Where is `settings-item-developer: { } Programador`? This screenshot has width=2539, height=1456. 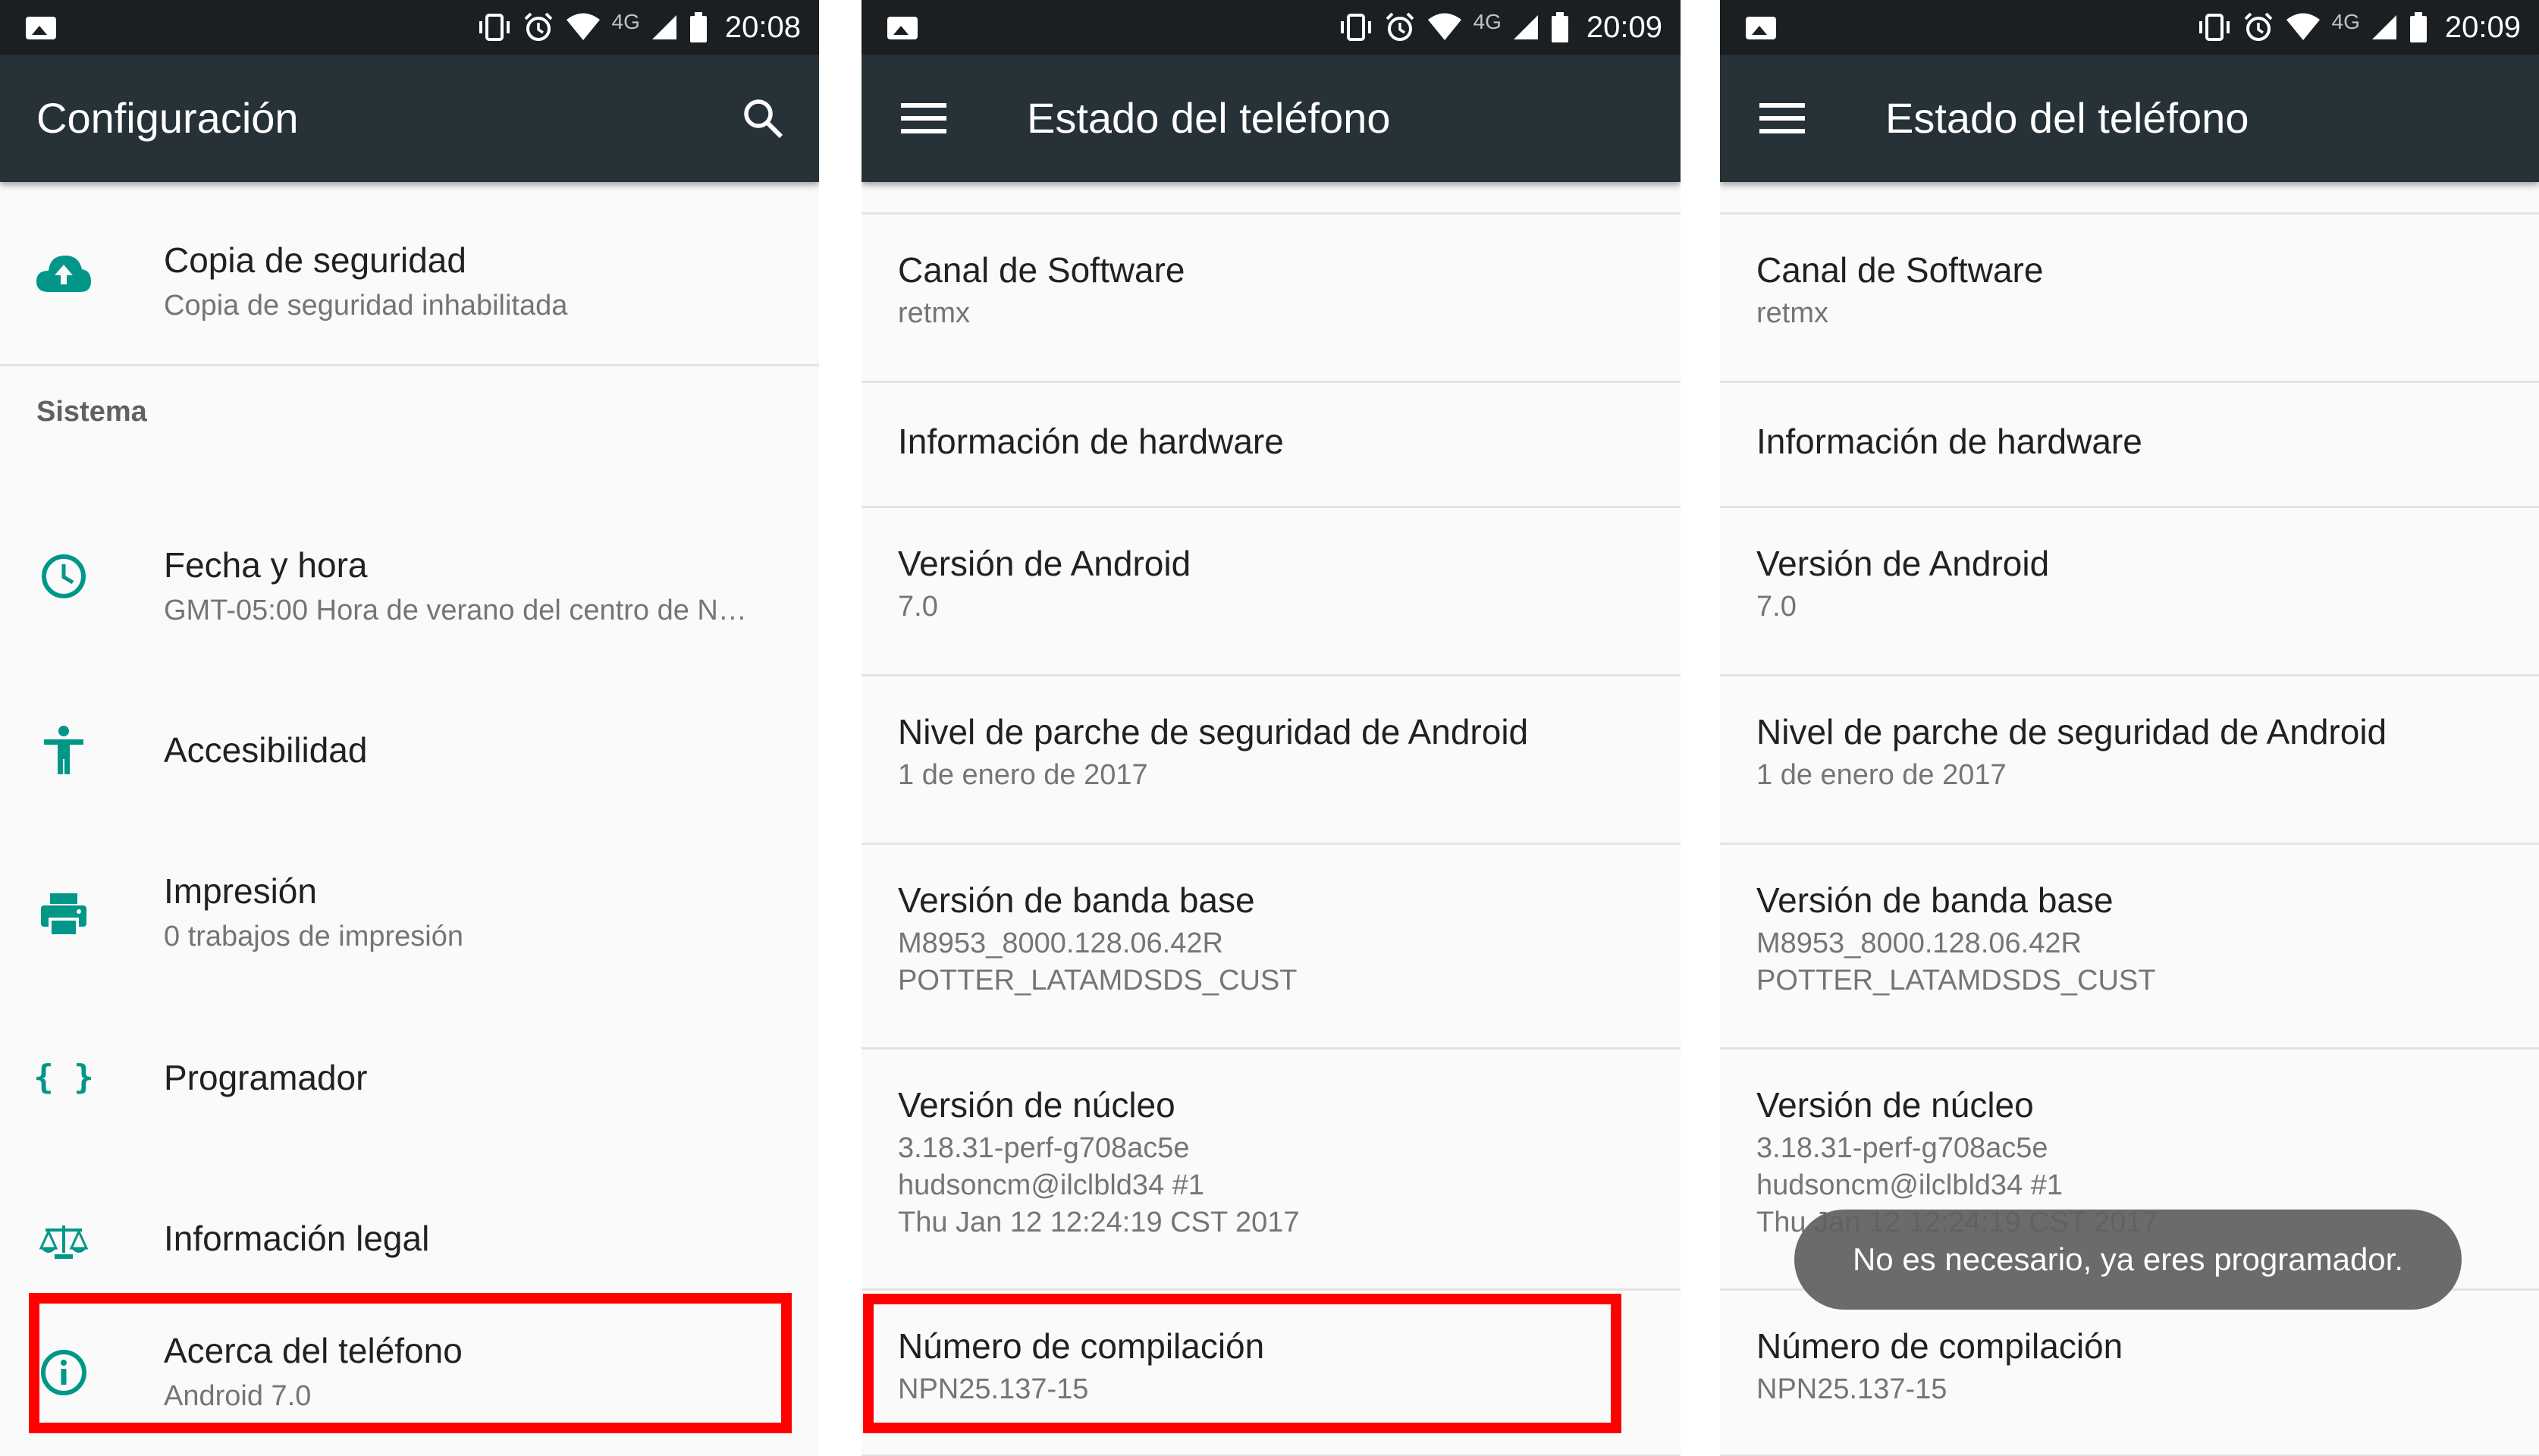 settings-item-developer: { } Programador is located at coordinates (410, 1077).